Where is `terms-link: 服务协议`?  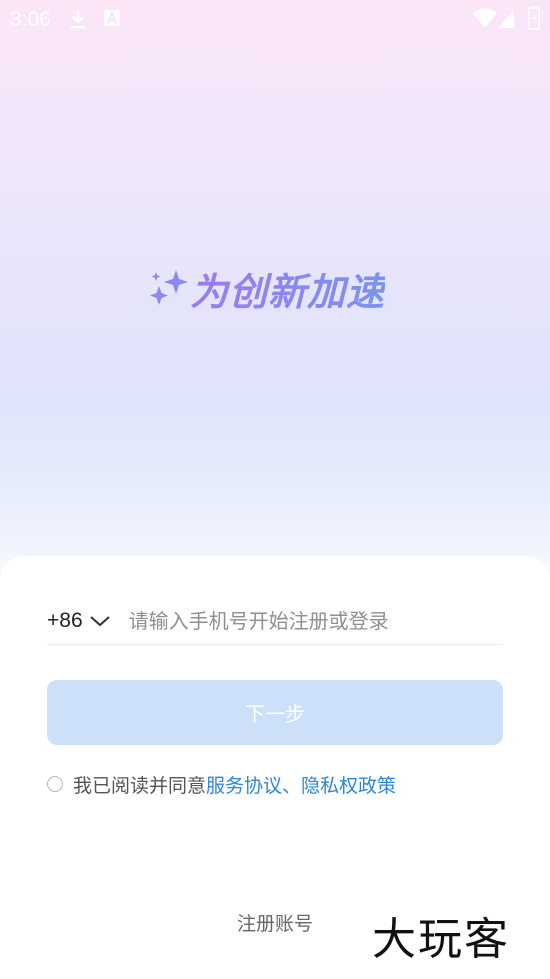
terms-link: 服务协议 is located at coordinates (244, 784).